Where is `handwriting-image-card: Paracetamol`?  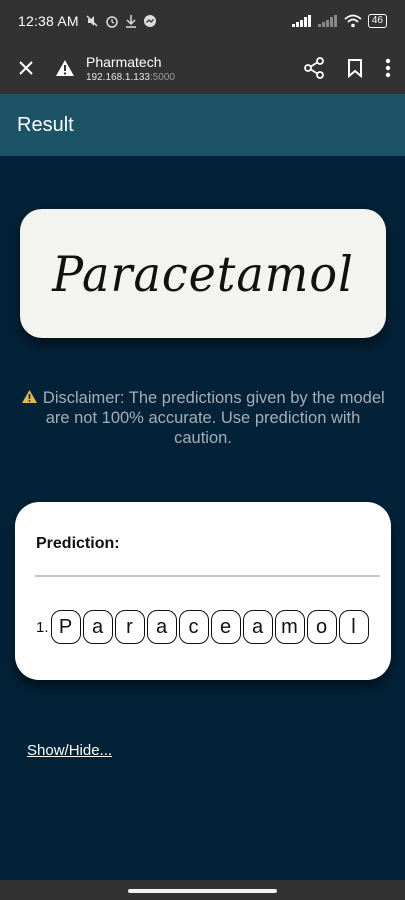 handwriting-image-card: Paracetamol is located at coordinates (203, 273).